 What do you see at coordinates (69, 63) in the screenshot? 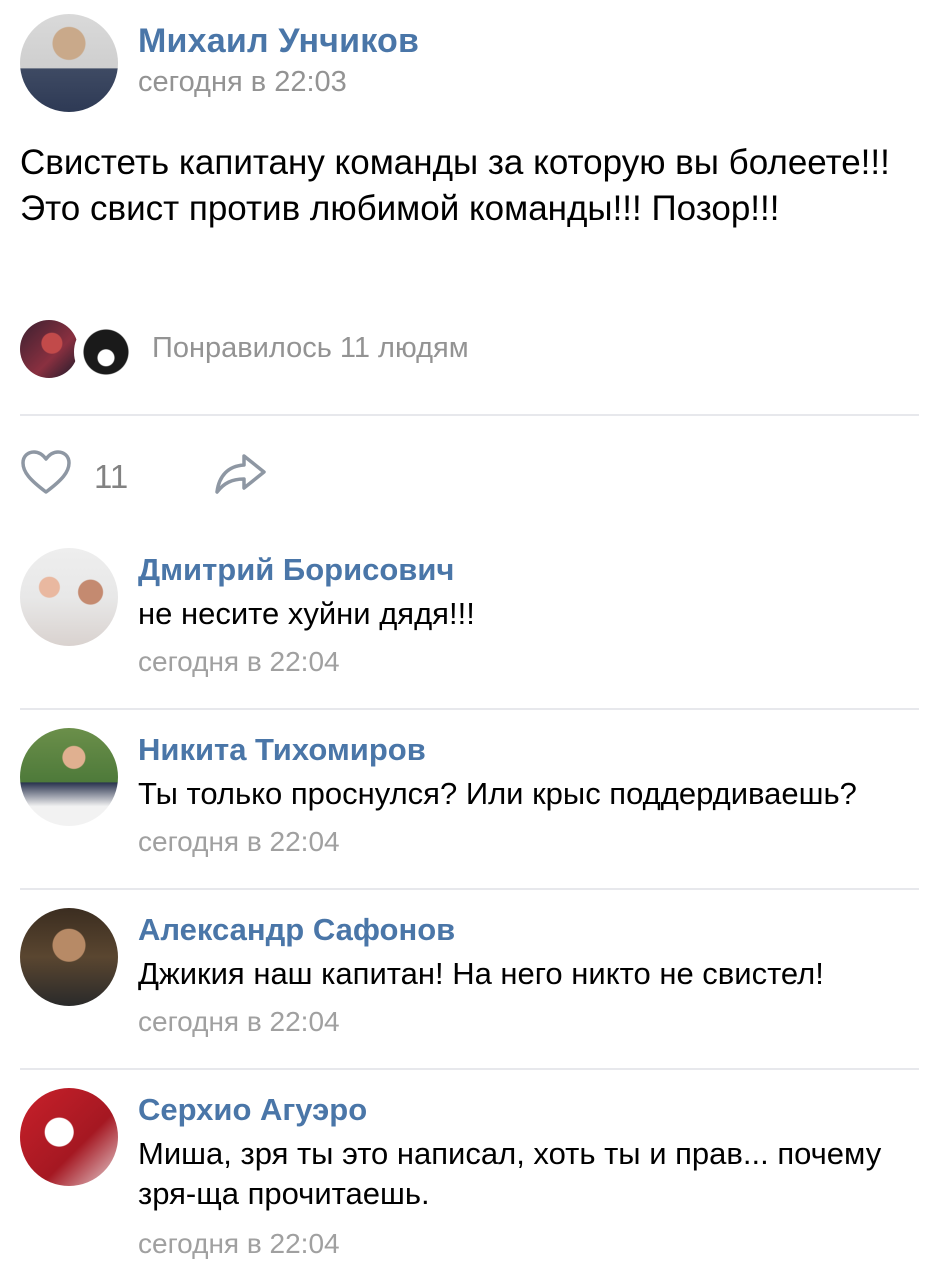
I see `author-avatar` at bounding box center [69, 63].